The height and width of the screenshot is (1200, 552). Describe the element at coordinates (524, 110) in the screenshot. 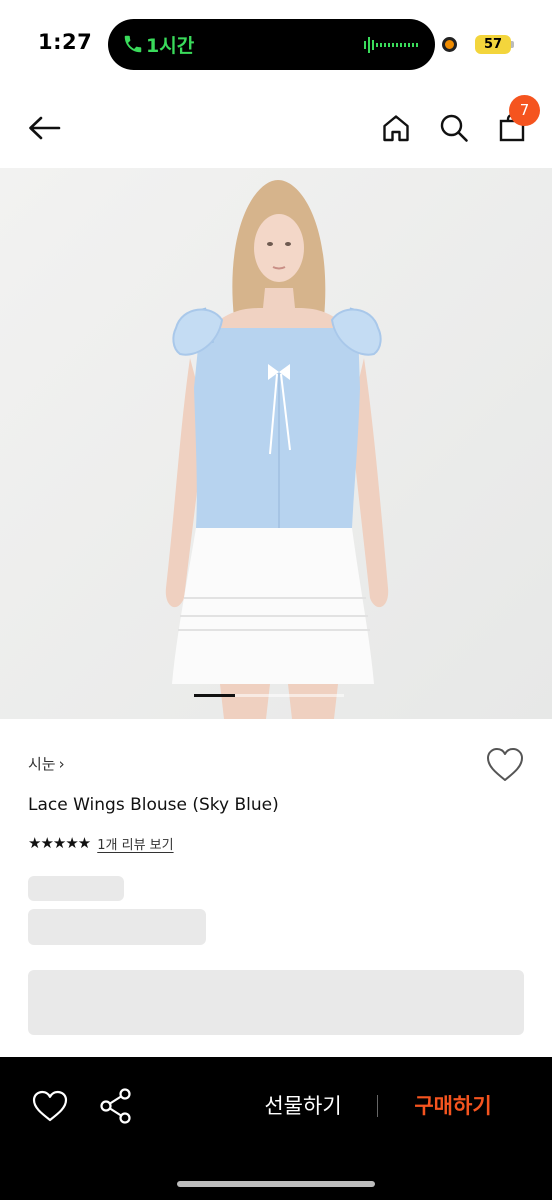

I see `cart-count-badge: 7` at that location.